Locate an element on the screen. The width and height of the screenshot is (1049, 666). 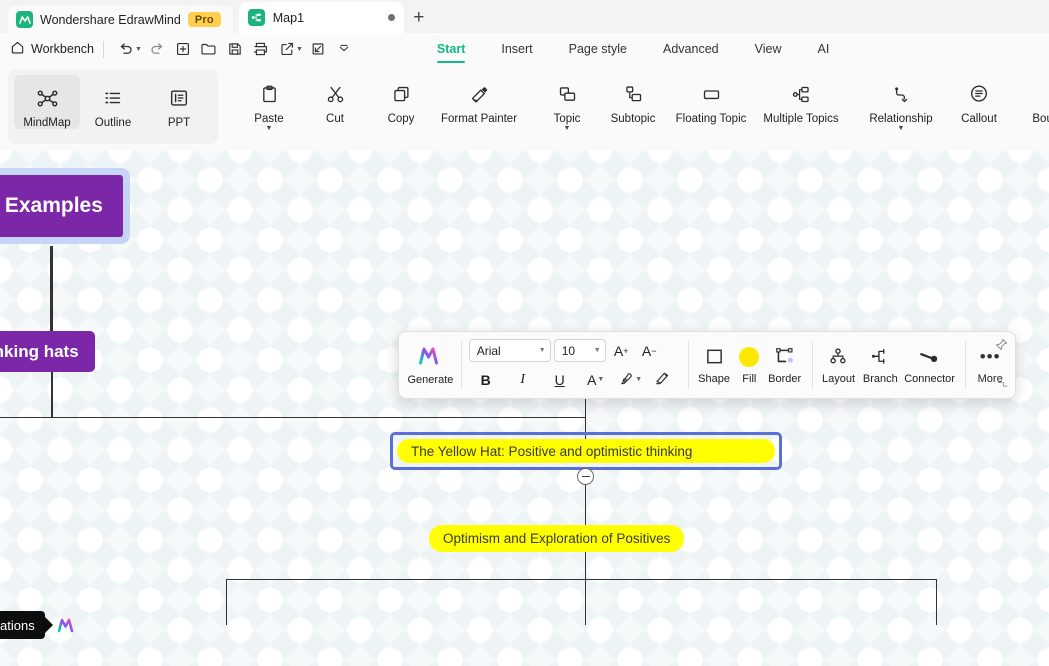
ai-hint-tooltip: ations is located at coordinates (26, 625).